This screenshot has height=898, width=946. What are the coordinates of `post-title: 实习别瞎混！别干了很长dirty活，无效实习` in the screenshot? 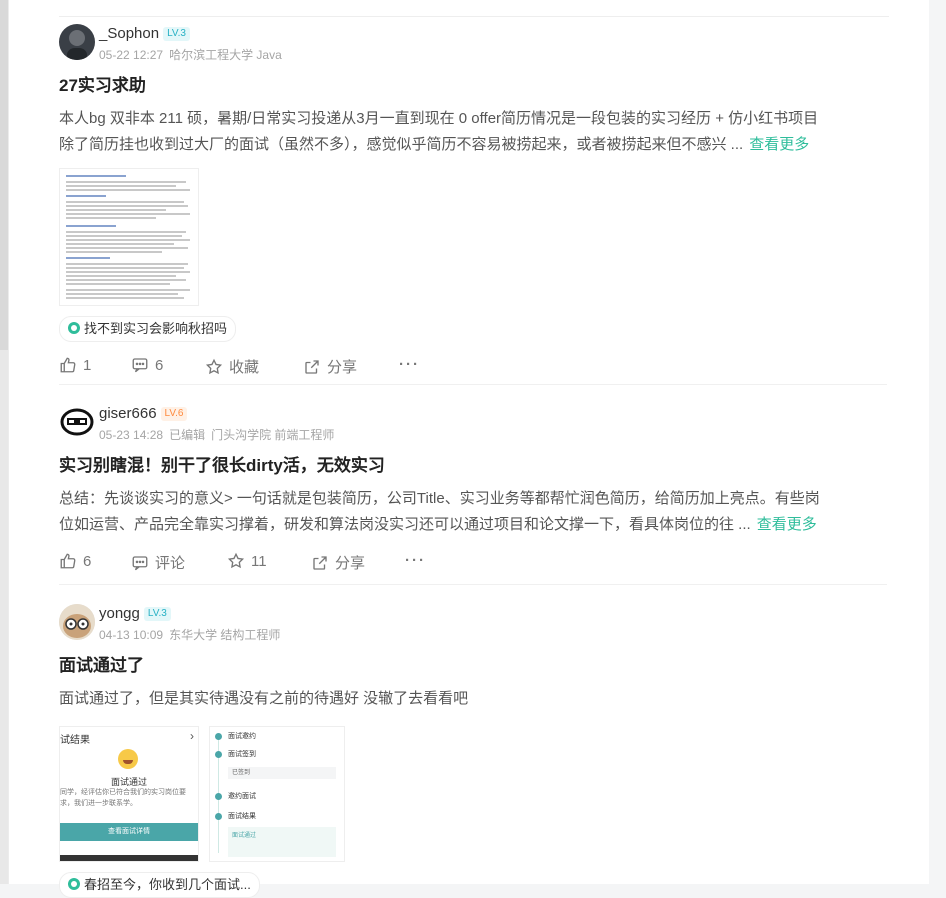 It's located at (479, 466).